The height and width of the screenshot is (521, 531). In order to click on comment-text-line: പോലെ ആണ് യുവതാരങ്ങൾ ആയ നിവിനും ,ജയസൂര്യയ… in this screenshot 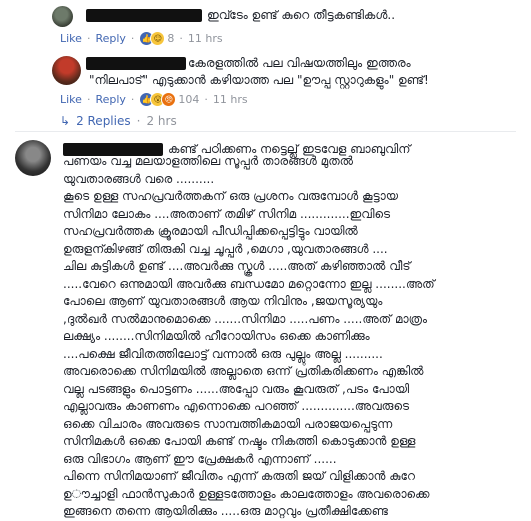, I will do `click(223, 301)`.